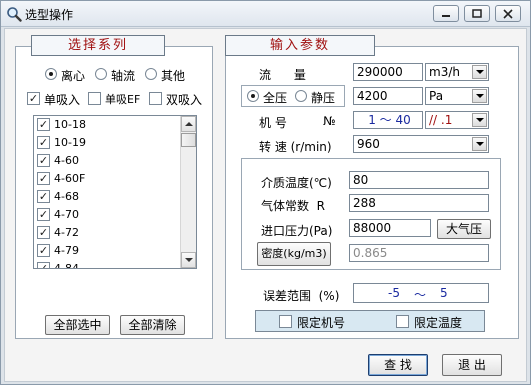 This screenshot has width=531, height=385. Describe the element at coordinates (77, 325) in the screenshot. I see `select-all-button: 全部选中` at that location.